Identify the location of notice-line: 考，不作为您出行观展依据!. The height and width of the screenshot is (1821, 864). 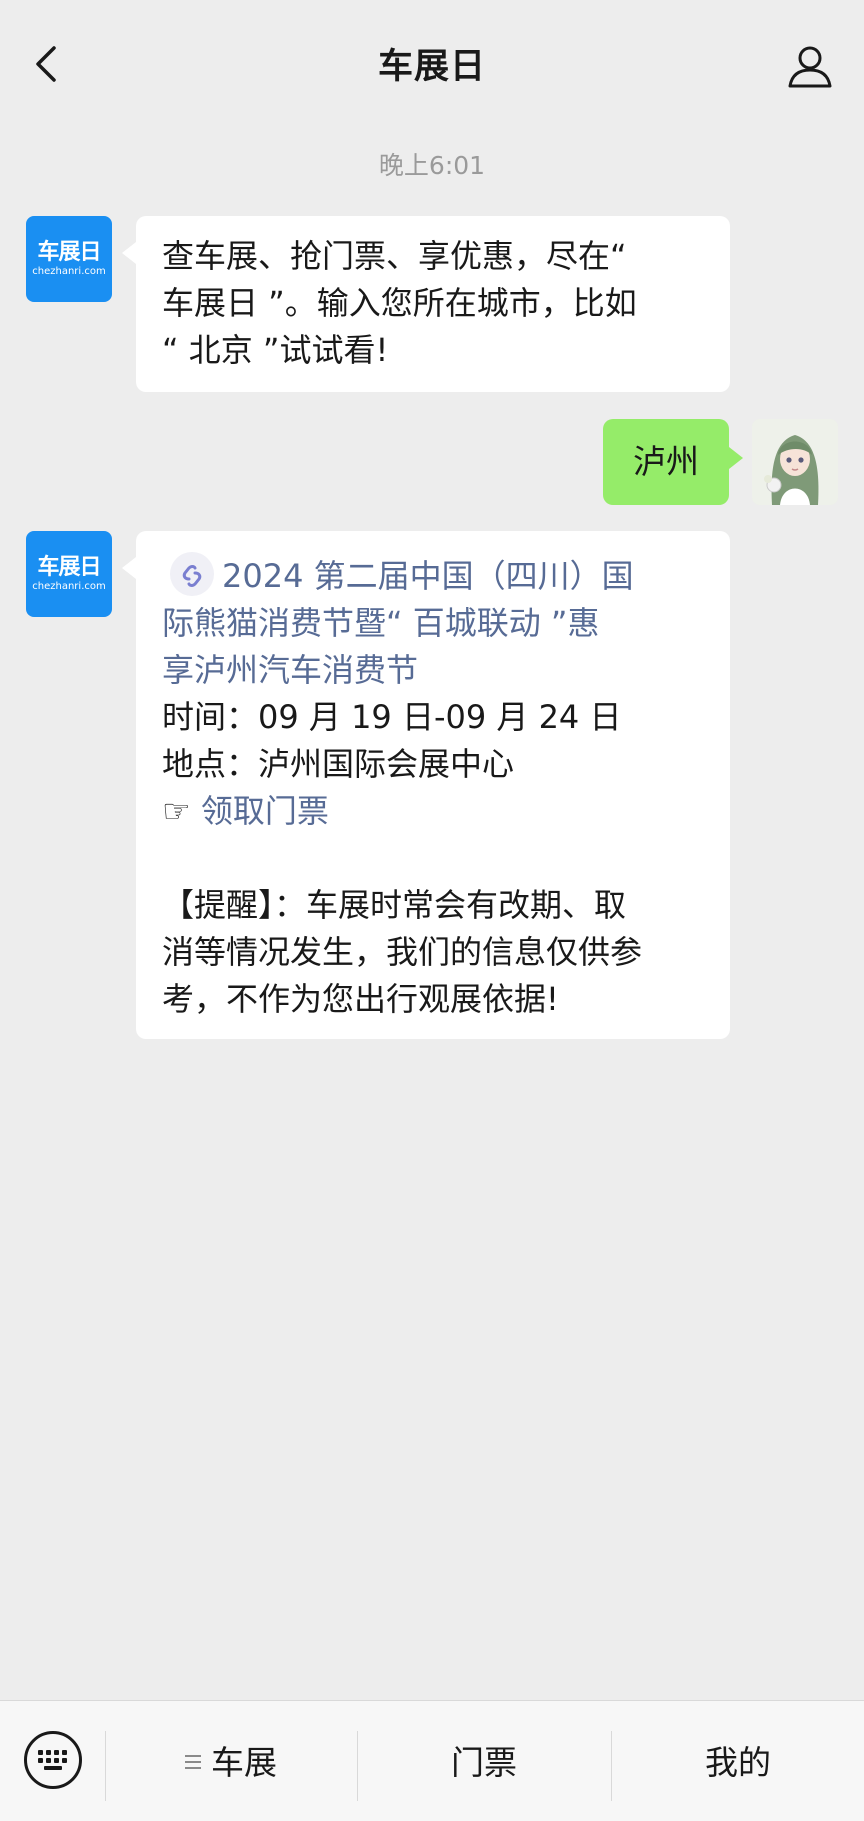
(360, 999).